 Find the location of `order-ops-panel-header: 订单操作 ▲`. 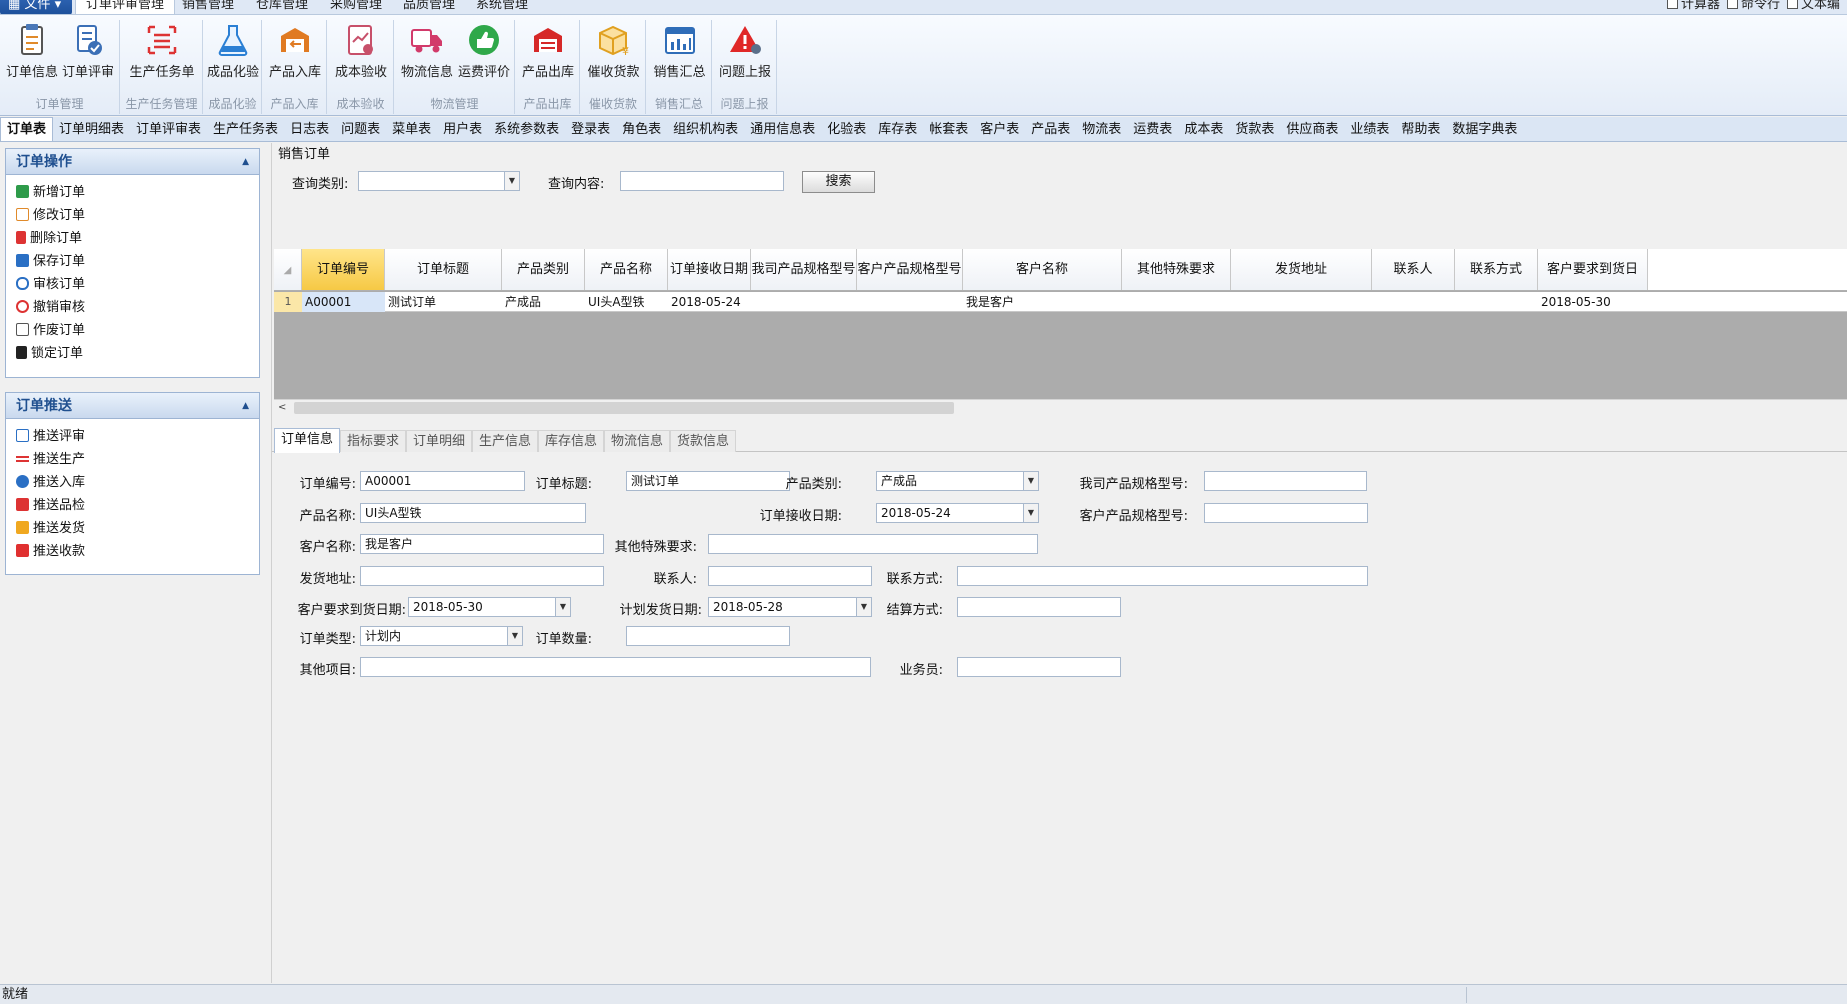

order-ops-panel-header: 订单操作 ▲ is located at coordinates (132, 162).